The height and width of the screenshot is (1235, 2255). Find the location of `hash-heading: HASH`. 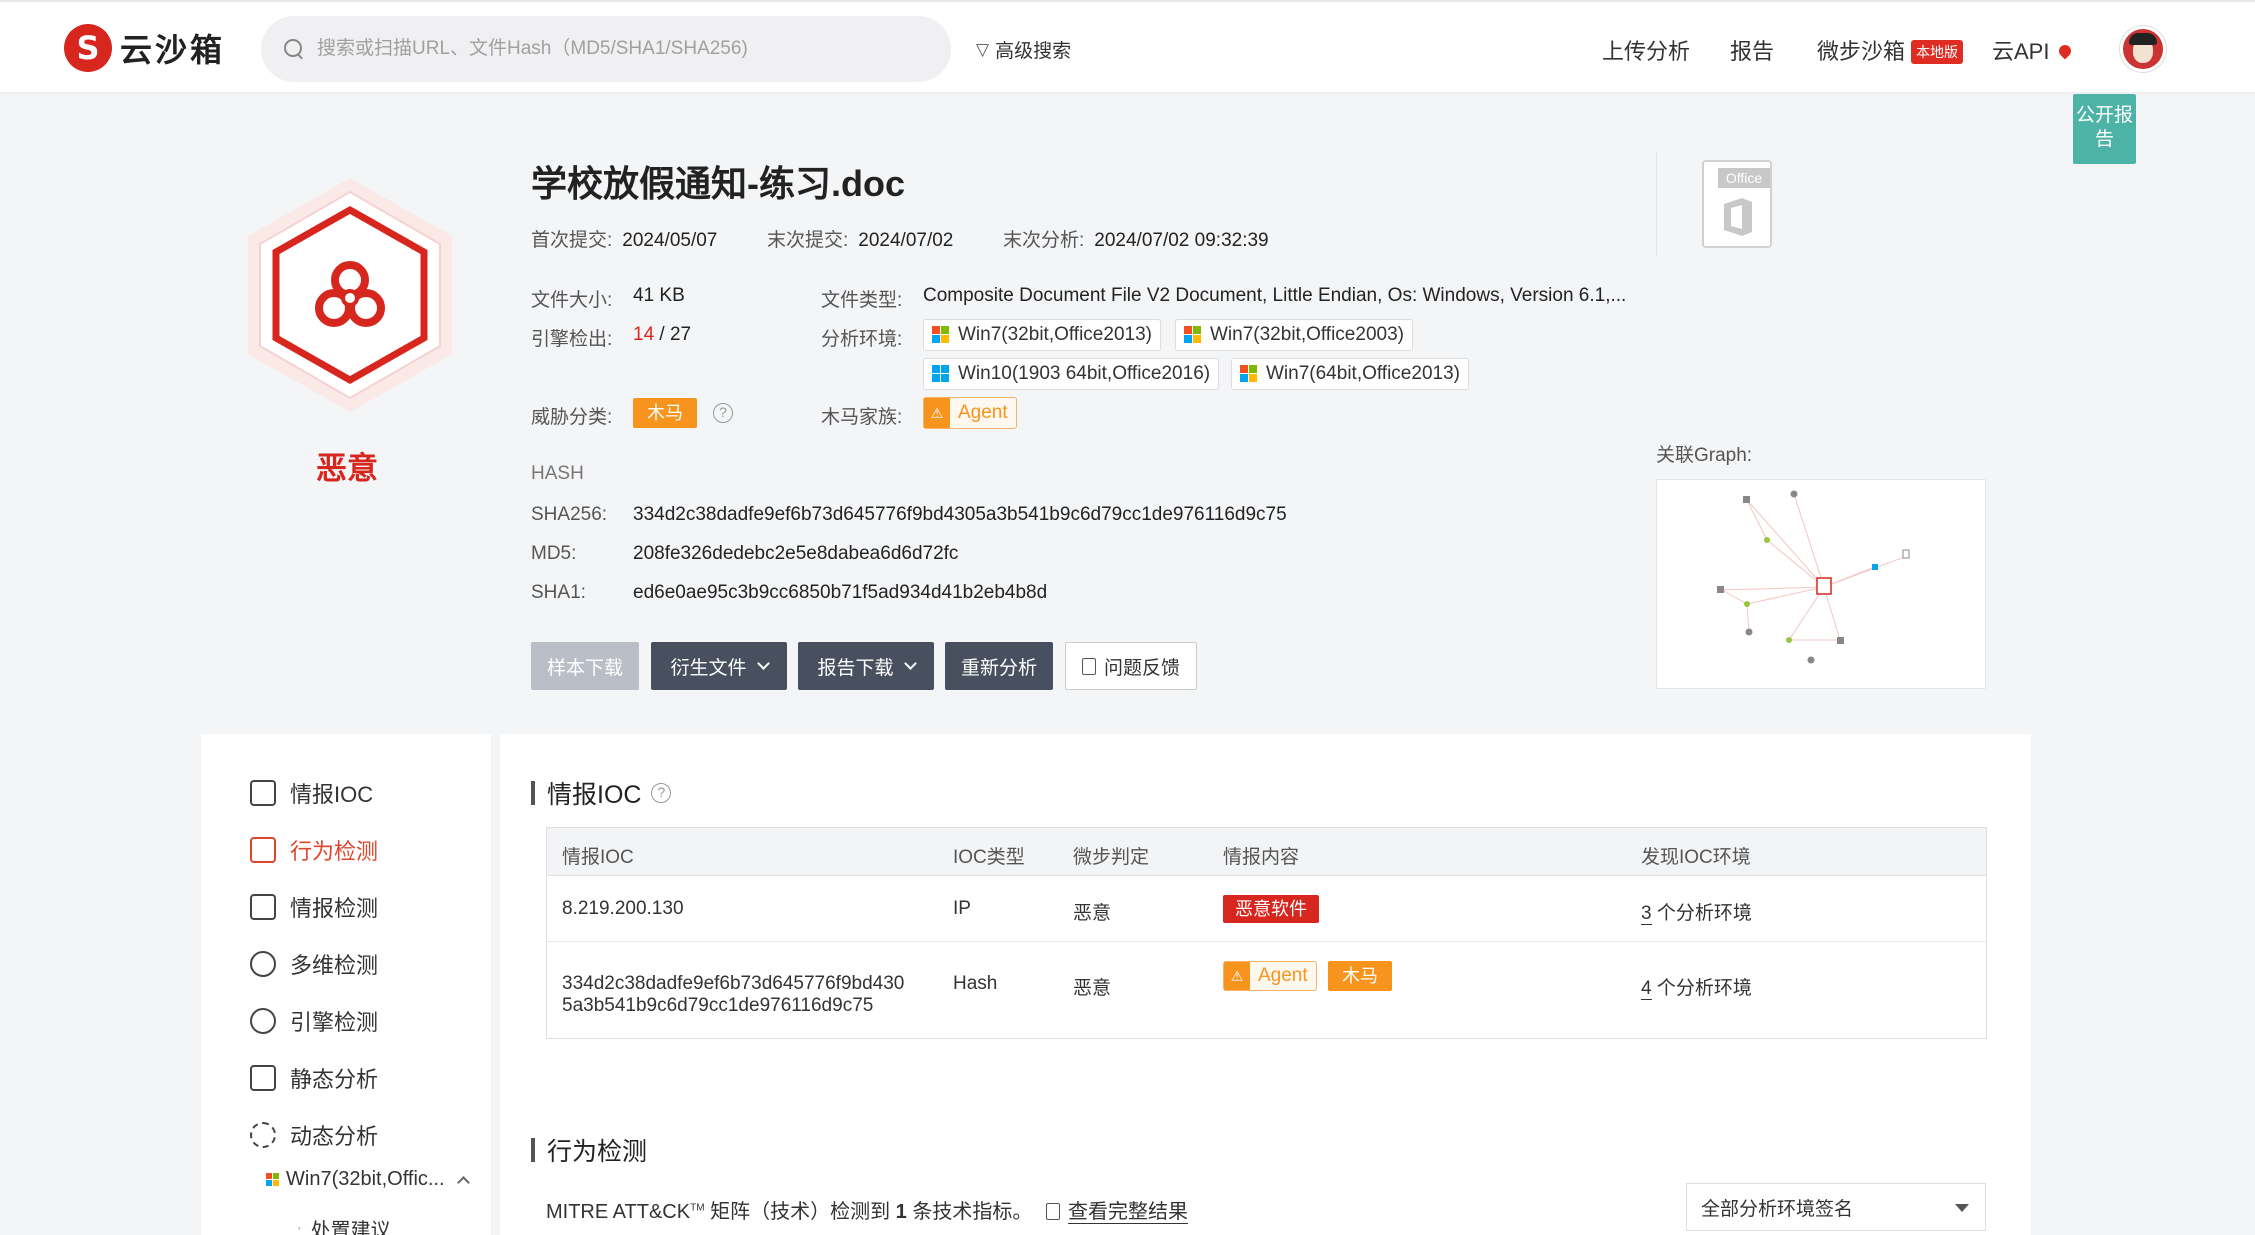

hash-heading: HASH is located at coordinates (557, 473).